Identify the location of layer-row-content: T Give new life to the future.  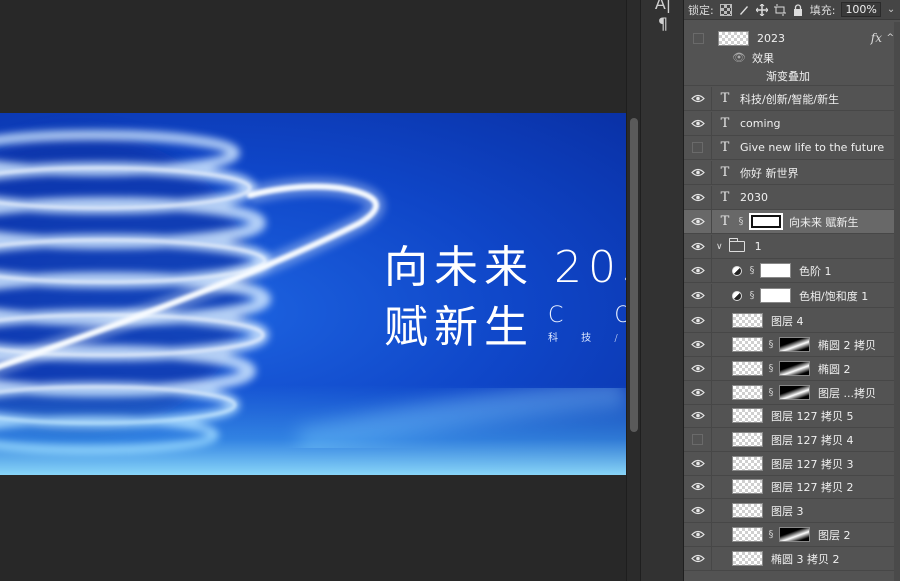
(798, 147).